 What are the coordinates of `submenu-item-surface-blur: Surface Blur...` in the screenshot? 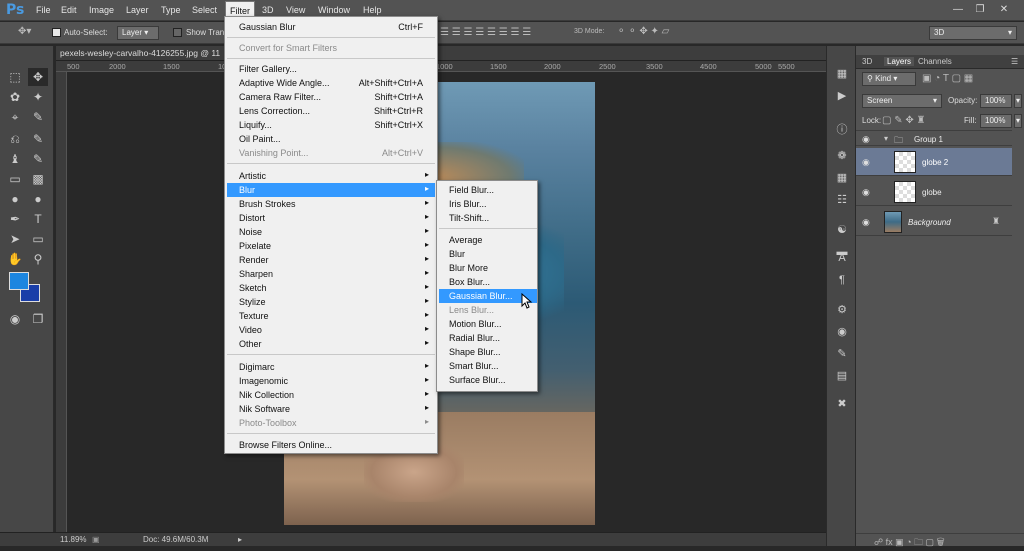 It's located at (488, 380).